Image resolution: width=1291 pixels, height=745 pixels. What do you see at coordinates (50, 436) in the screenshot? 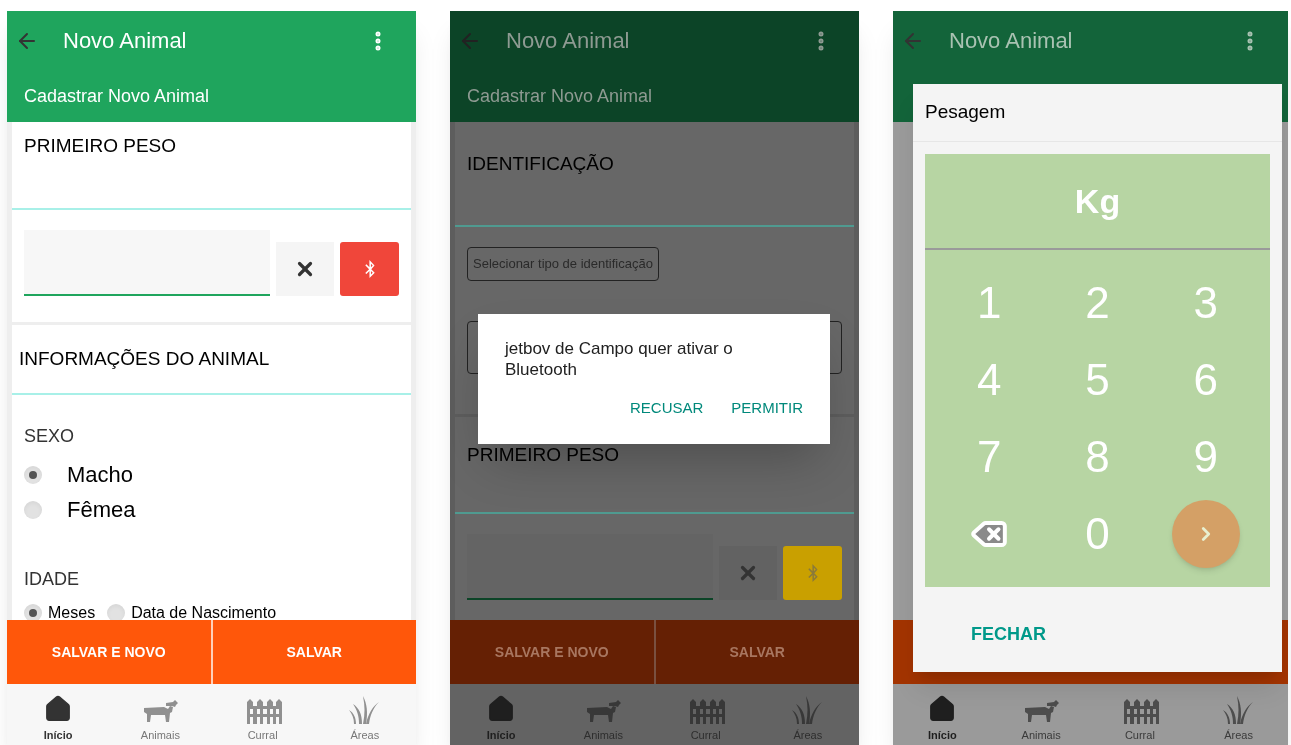
I see `group-label: SEXO` at bounding box center [50, 436].